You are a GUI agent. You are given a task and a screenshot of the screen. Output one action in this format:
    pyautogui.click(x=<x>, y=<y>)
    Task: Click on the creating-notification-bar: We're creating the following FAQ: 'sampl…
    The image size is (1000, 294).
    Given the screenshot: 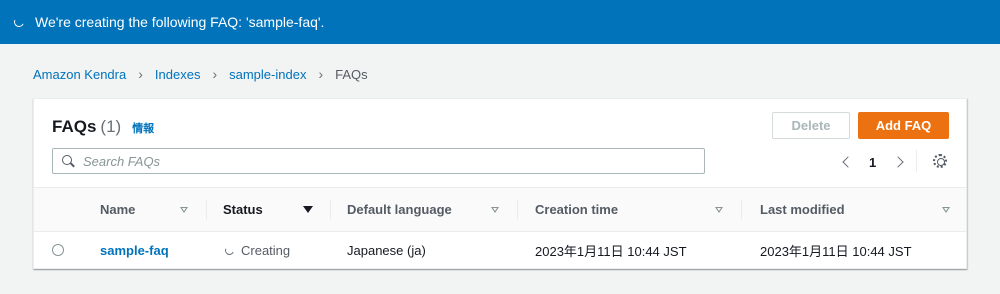 What is the action you would take?
    pyautogui.click(x=500, y=22)
    